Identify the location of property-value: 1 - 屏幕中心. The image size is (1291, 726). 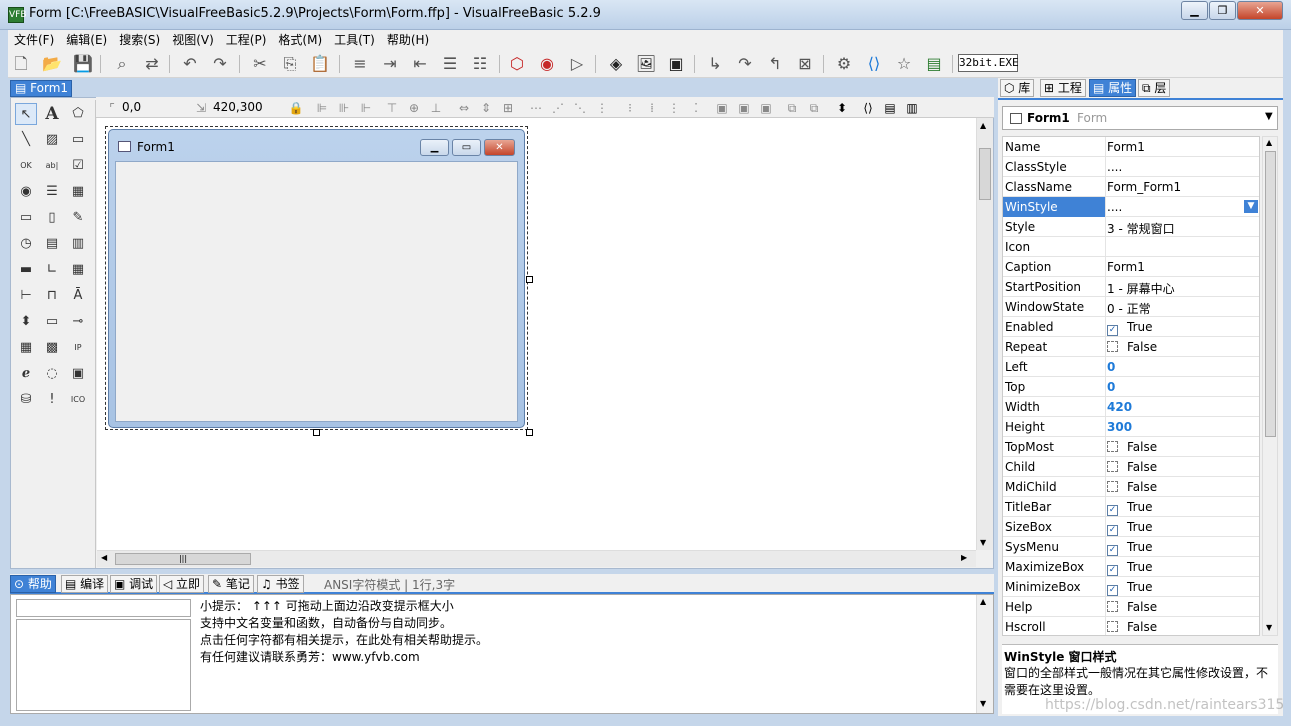
(1141, 288).